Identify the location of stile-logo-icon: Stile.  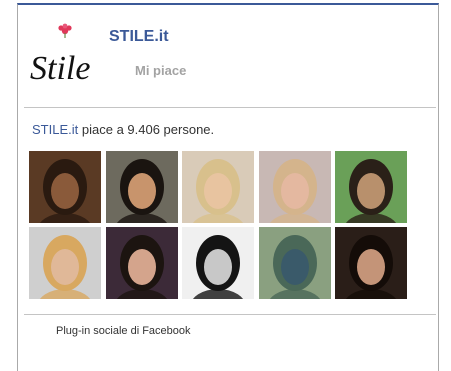
(60, 55).